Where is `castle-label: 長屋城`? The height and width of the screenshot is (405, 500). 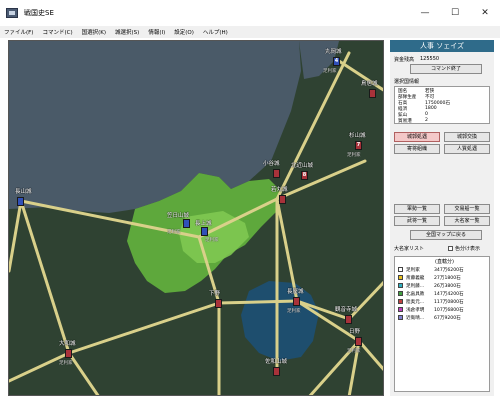 castle-label: 長屋城 is located at coordinates (295, 292).